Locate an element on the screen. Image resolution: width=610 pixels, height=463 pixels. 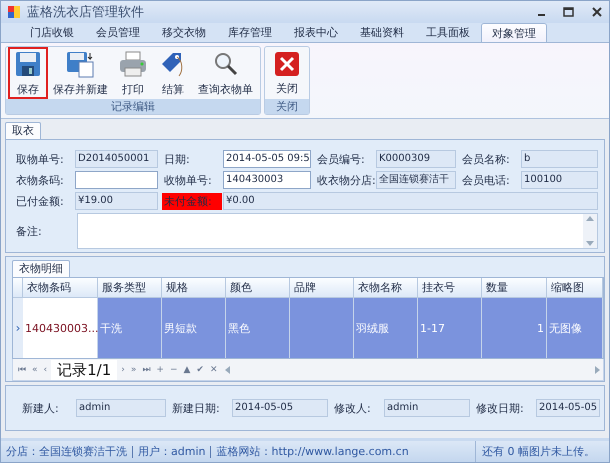
field-label: 未付金额: is located at coordinates (192, 201).